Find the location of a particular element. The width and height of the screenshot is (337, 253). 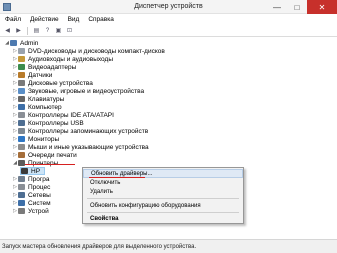

tree-category: ▷ Аудиовходы и аудиовыходы is located at coordinates (62, 59).